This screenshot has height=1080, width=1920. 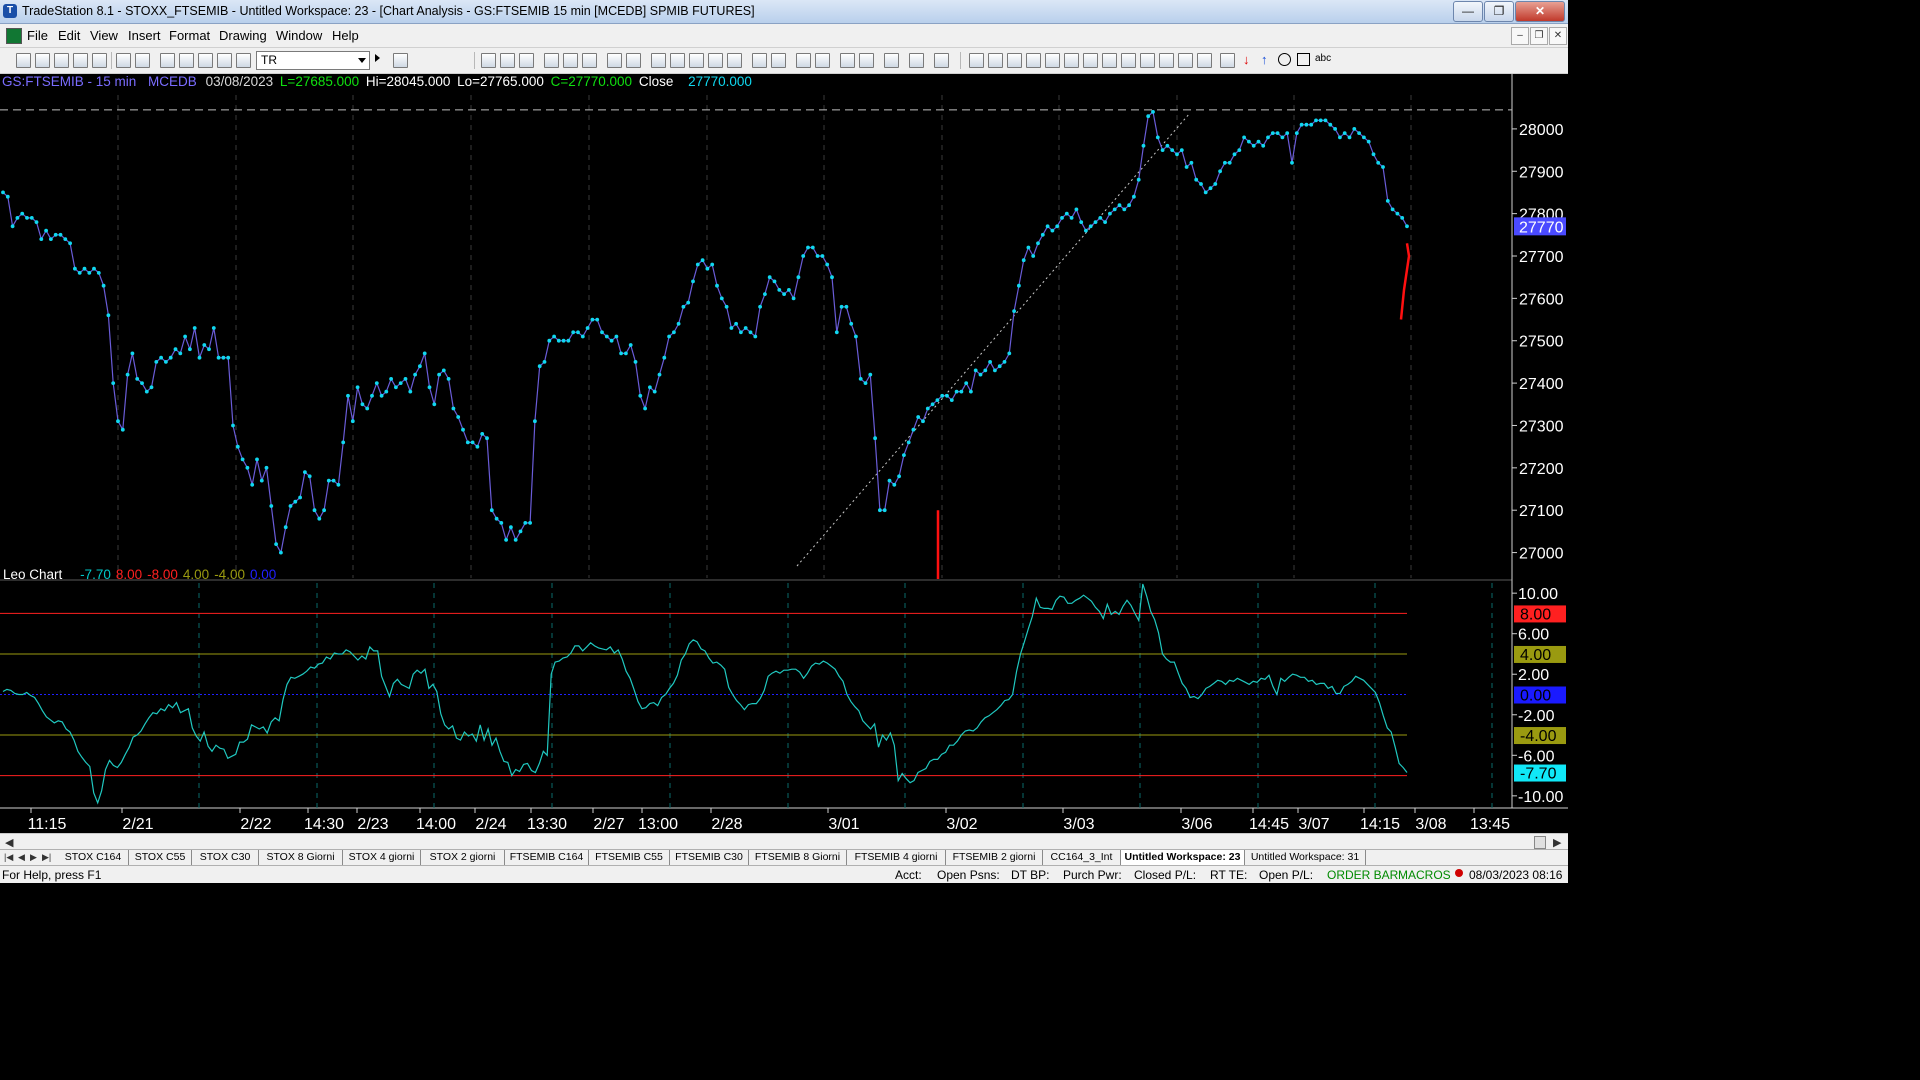 I want to click on tab-nav-first-icon: |◀, so click(x=8, y=857).